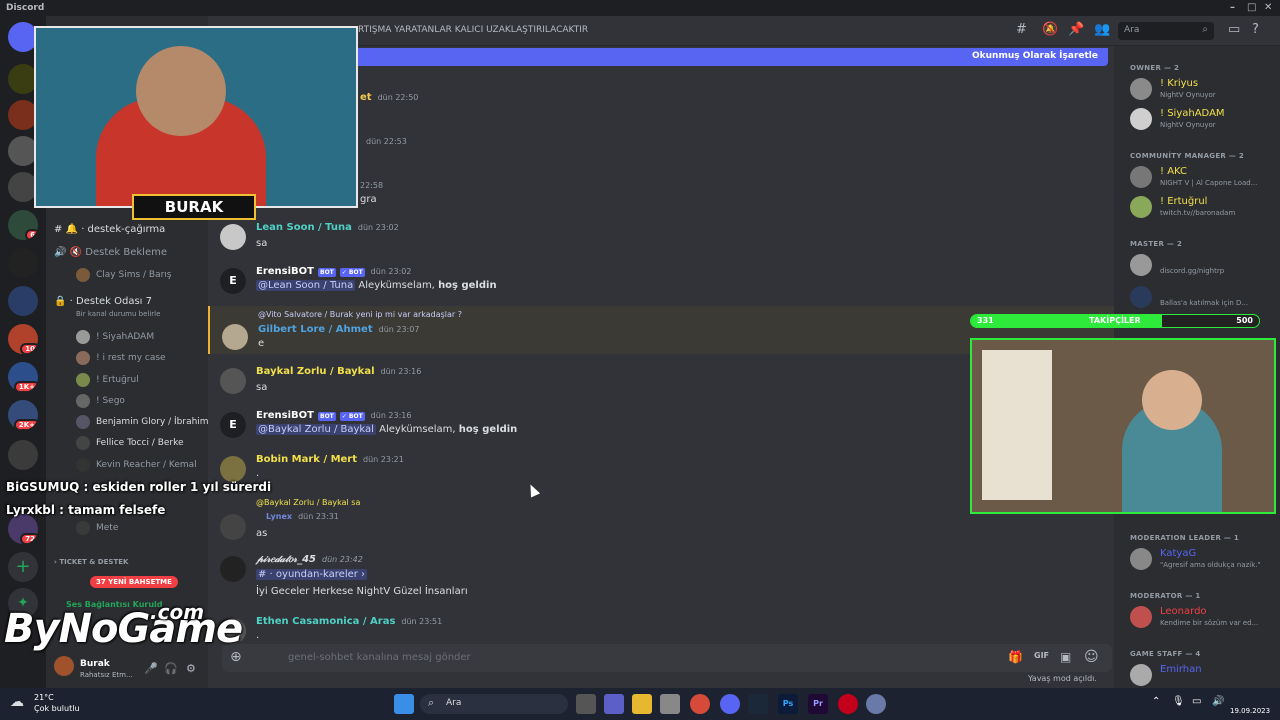 The width and height of the screenshot is (1280, 720). What do you see at coordinates (109, 229) in the screenshot?
I see `channel-destek-cagirma: # 🔔 · destek-çağırma` at bounding box center [109, 229].